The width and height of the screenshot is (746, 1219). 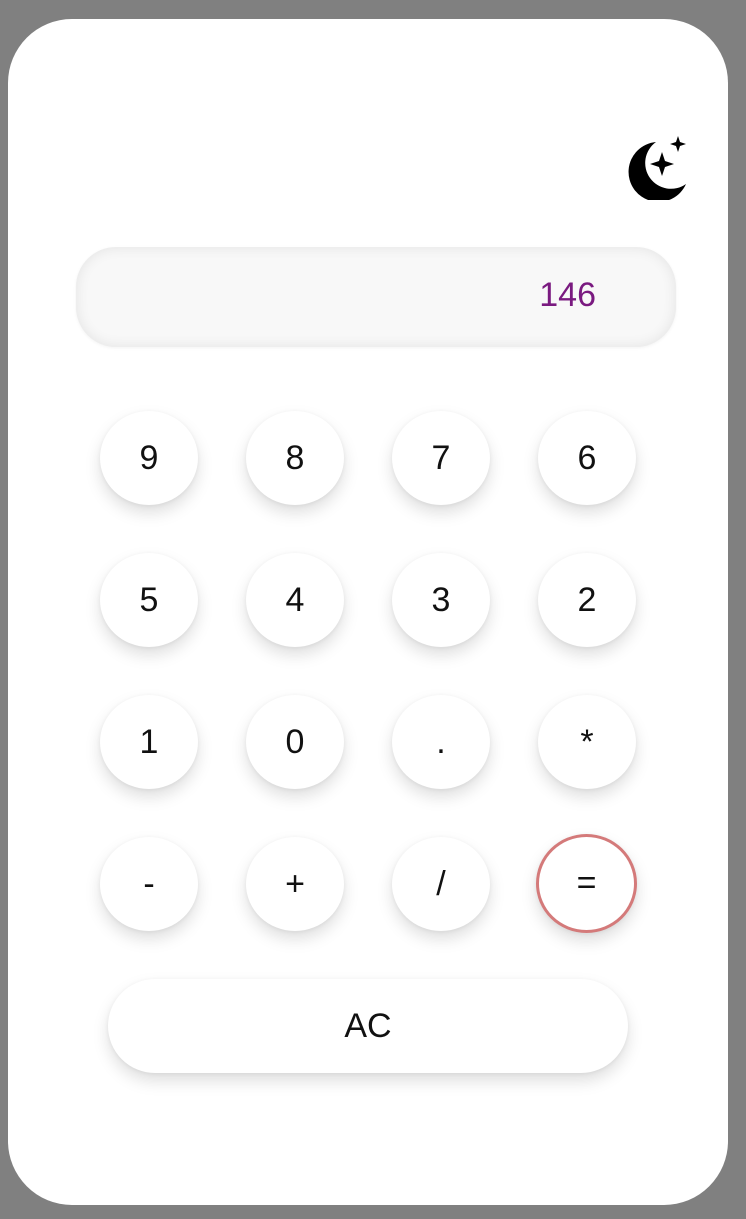 I want to click on key-decimal: ., so click(x=441, y=742).